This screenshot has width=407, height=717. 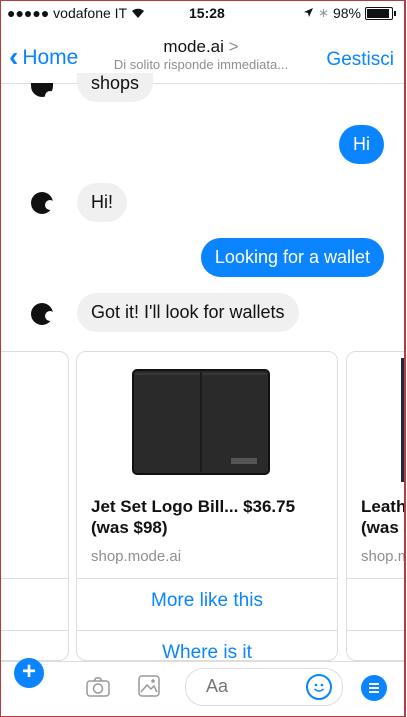 What do you see at coordinates (67, 13) in the screenshot?
I see `carrier-text: ●●●●● vodafone IT` at bounding box center [67, 13].